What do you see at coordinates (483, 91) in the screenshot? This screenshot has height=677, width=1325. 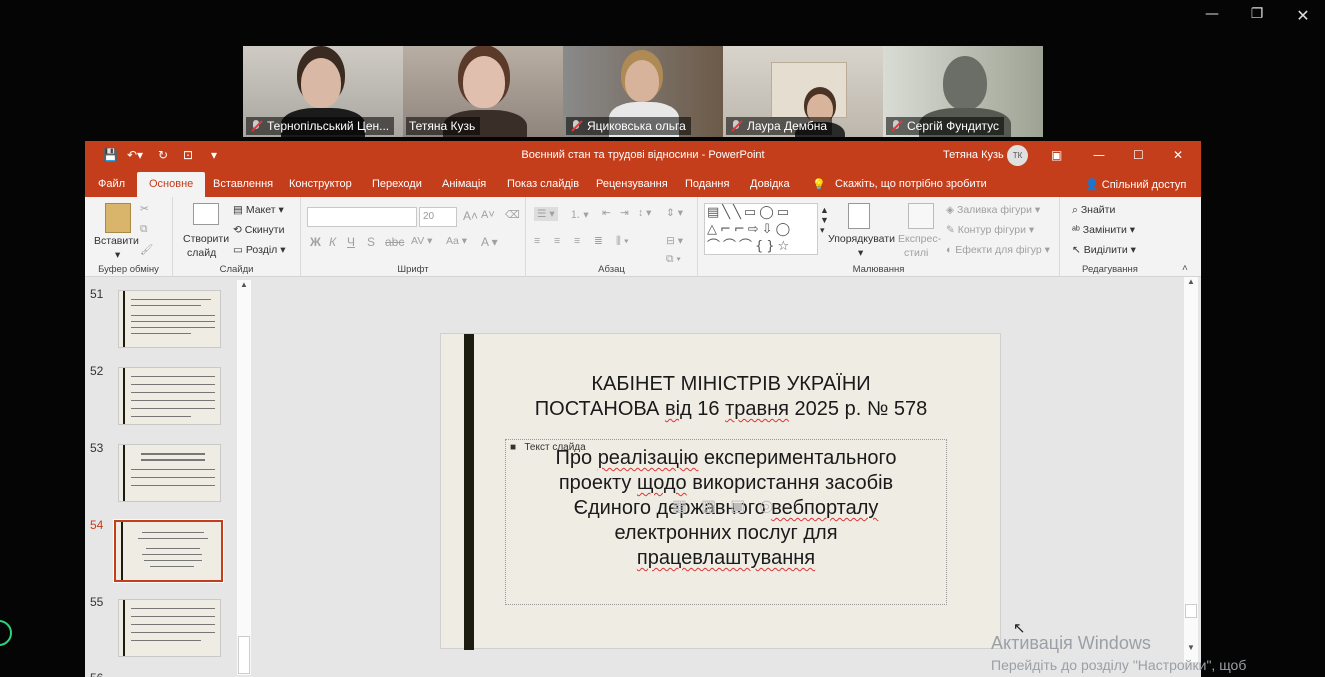 I see `participant-tile-active: Тетяна Кузь` at bounding box center [483, 91].